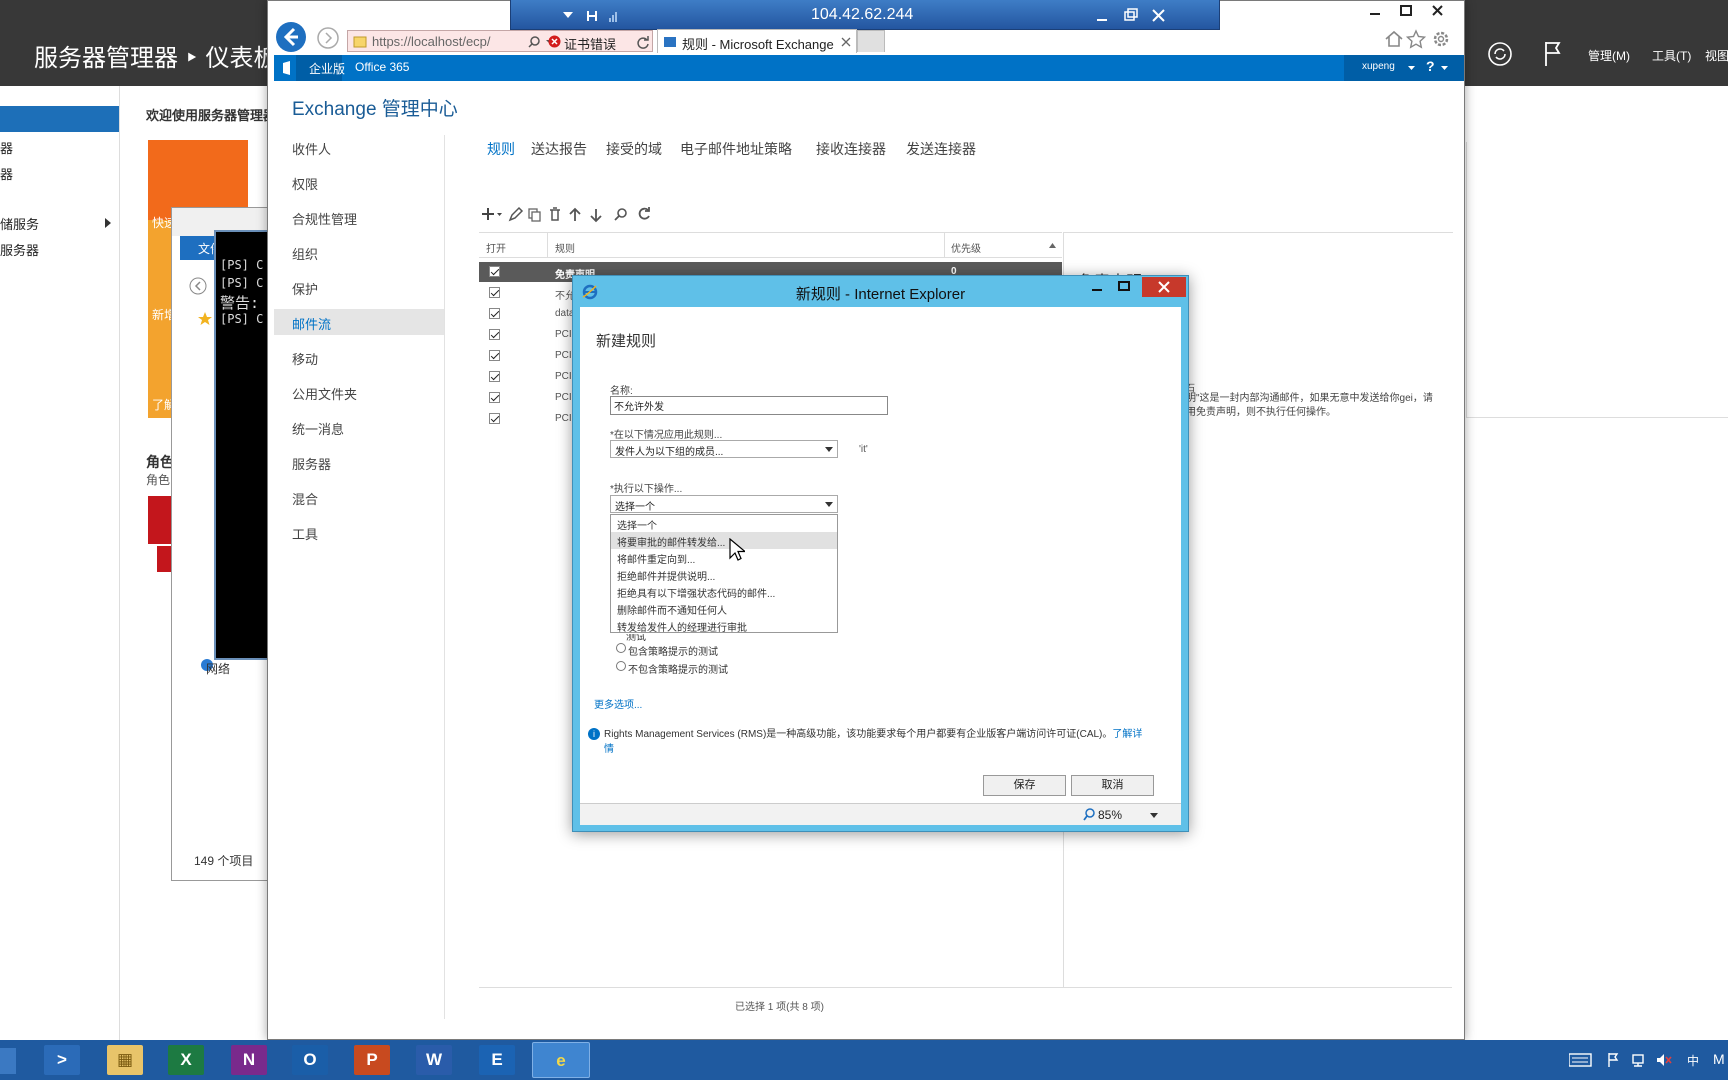 The width and height of the screenshot is (1728, 1080). Describe the element at coordinates (863, 449) in the screenshot. I see `condition-value-link: 'it'` at that location.